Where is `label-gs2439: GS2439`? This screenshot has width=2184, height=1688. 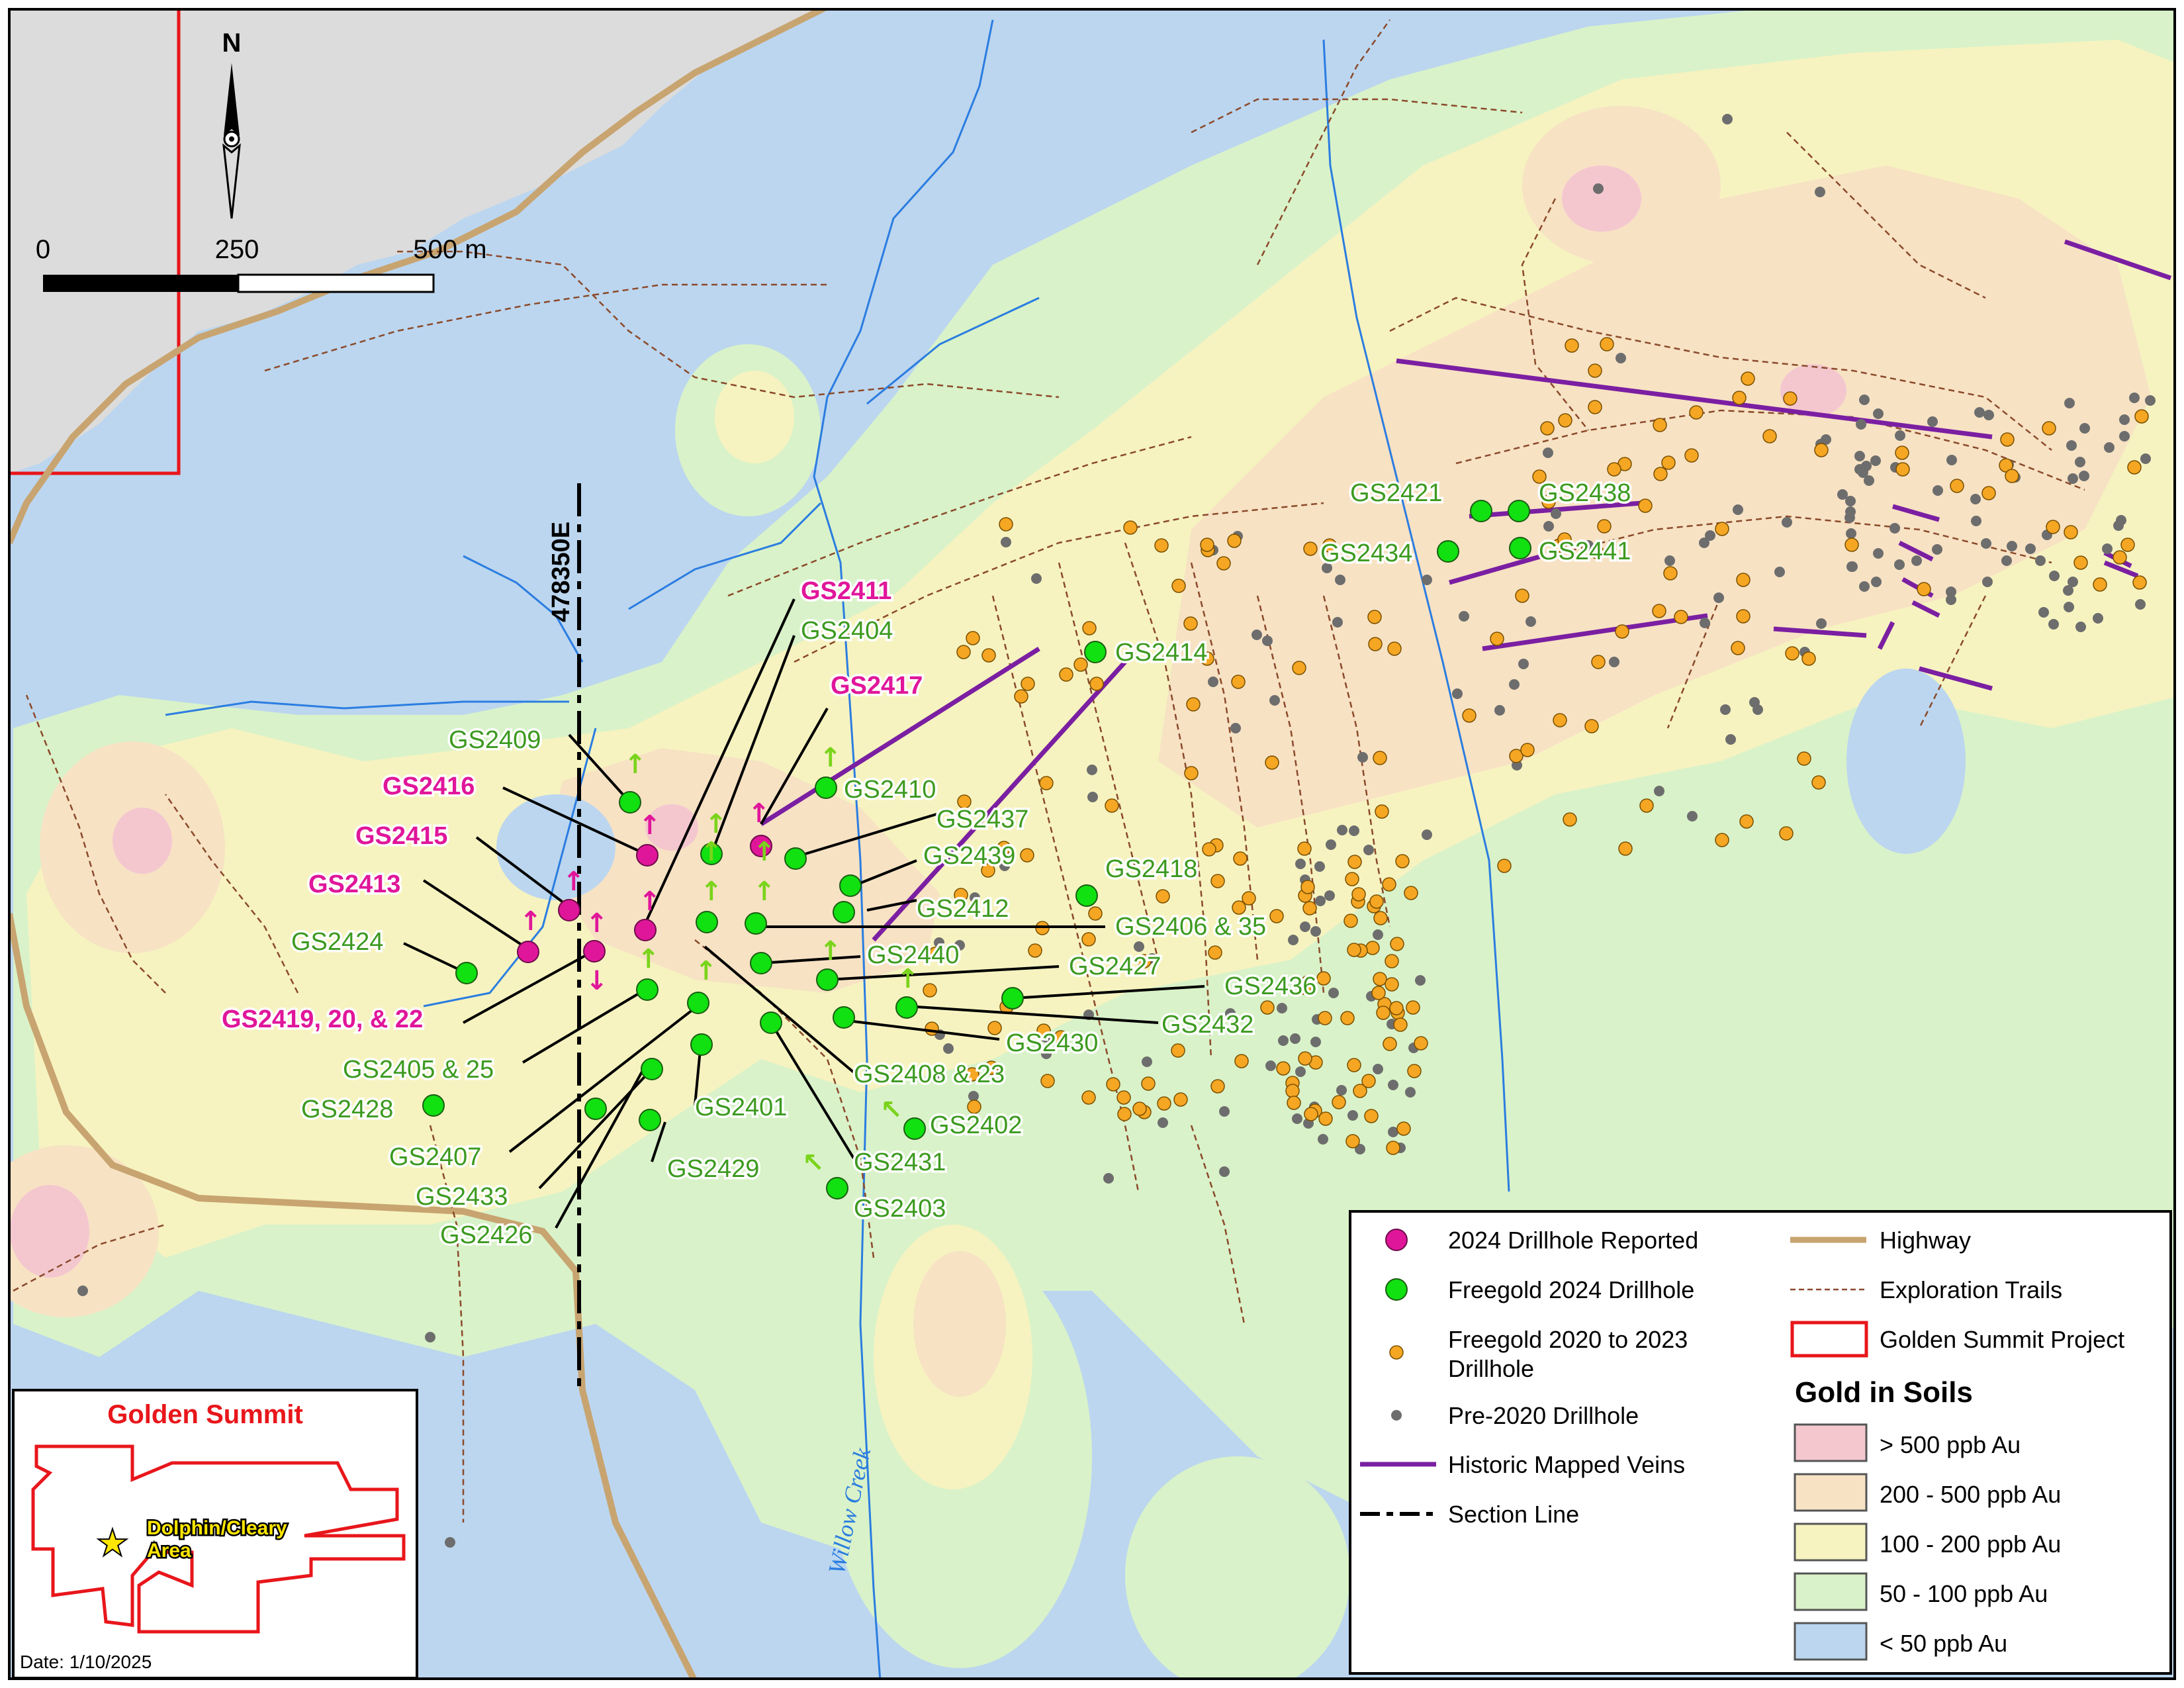
label-gs2439: GS2439 is located at coordinates (969, 856).